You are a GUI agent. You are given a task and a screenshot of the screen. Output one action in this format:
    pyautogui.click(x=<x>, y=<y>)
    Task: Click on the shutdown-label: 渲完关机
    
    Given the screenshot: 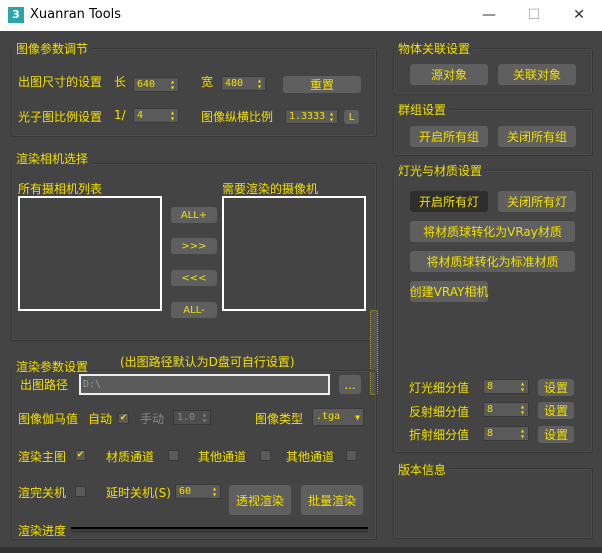 What is the action you would take?
    pyautogui.click(x=42, y=493)
    